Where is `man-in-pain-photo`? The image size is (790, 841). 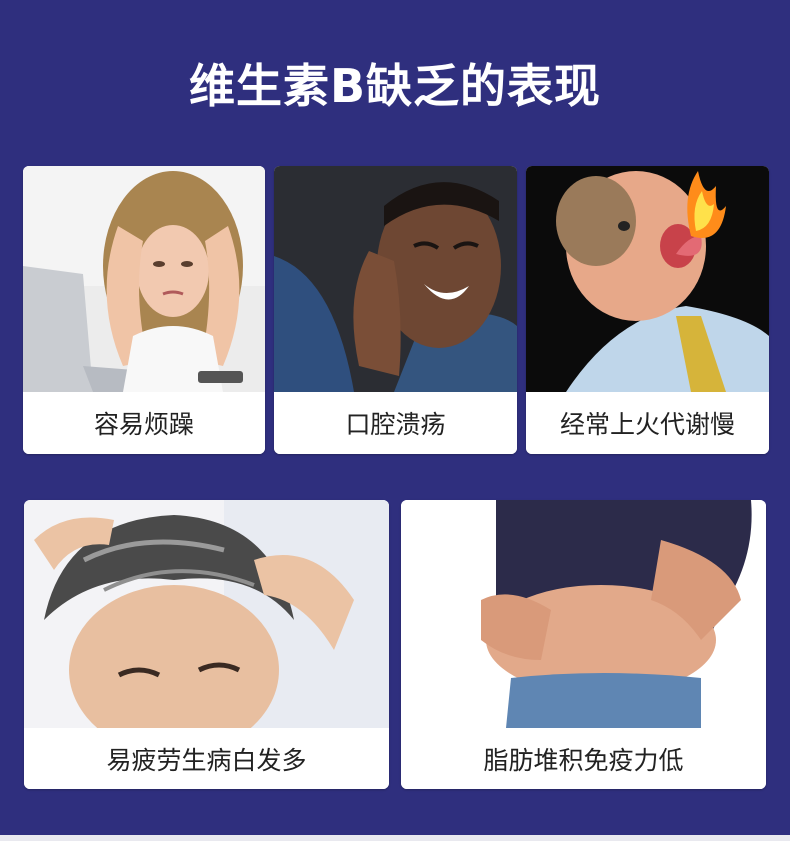
man-in-pain-photo is located at coordinates (395, 279).